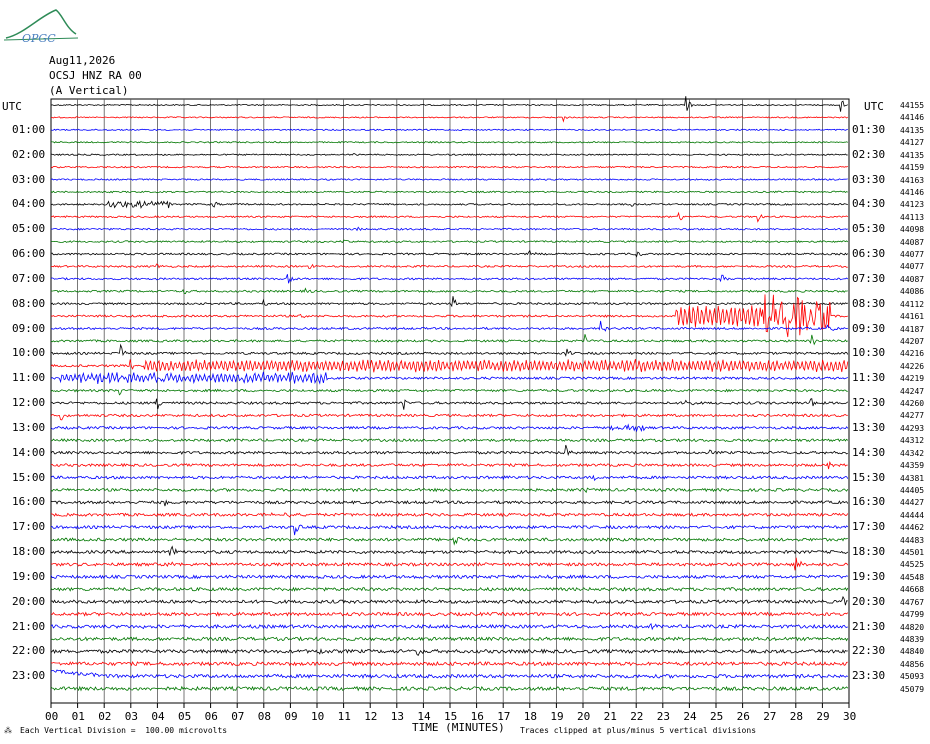 The image size is (930, 744). Describe the element at coordinates (29, 278) in the screenshot. I see `left-hour-label: 07:00` at that location.